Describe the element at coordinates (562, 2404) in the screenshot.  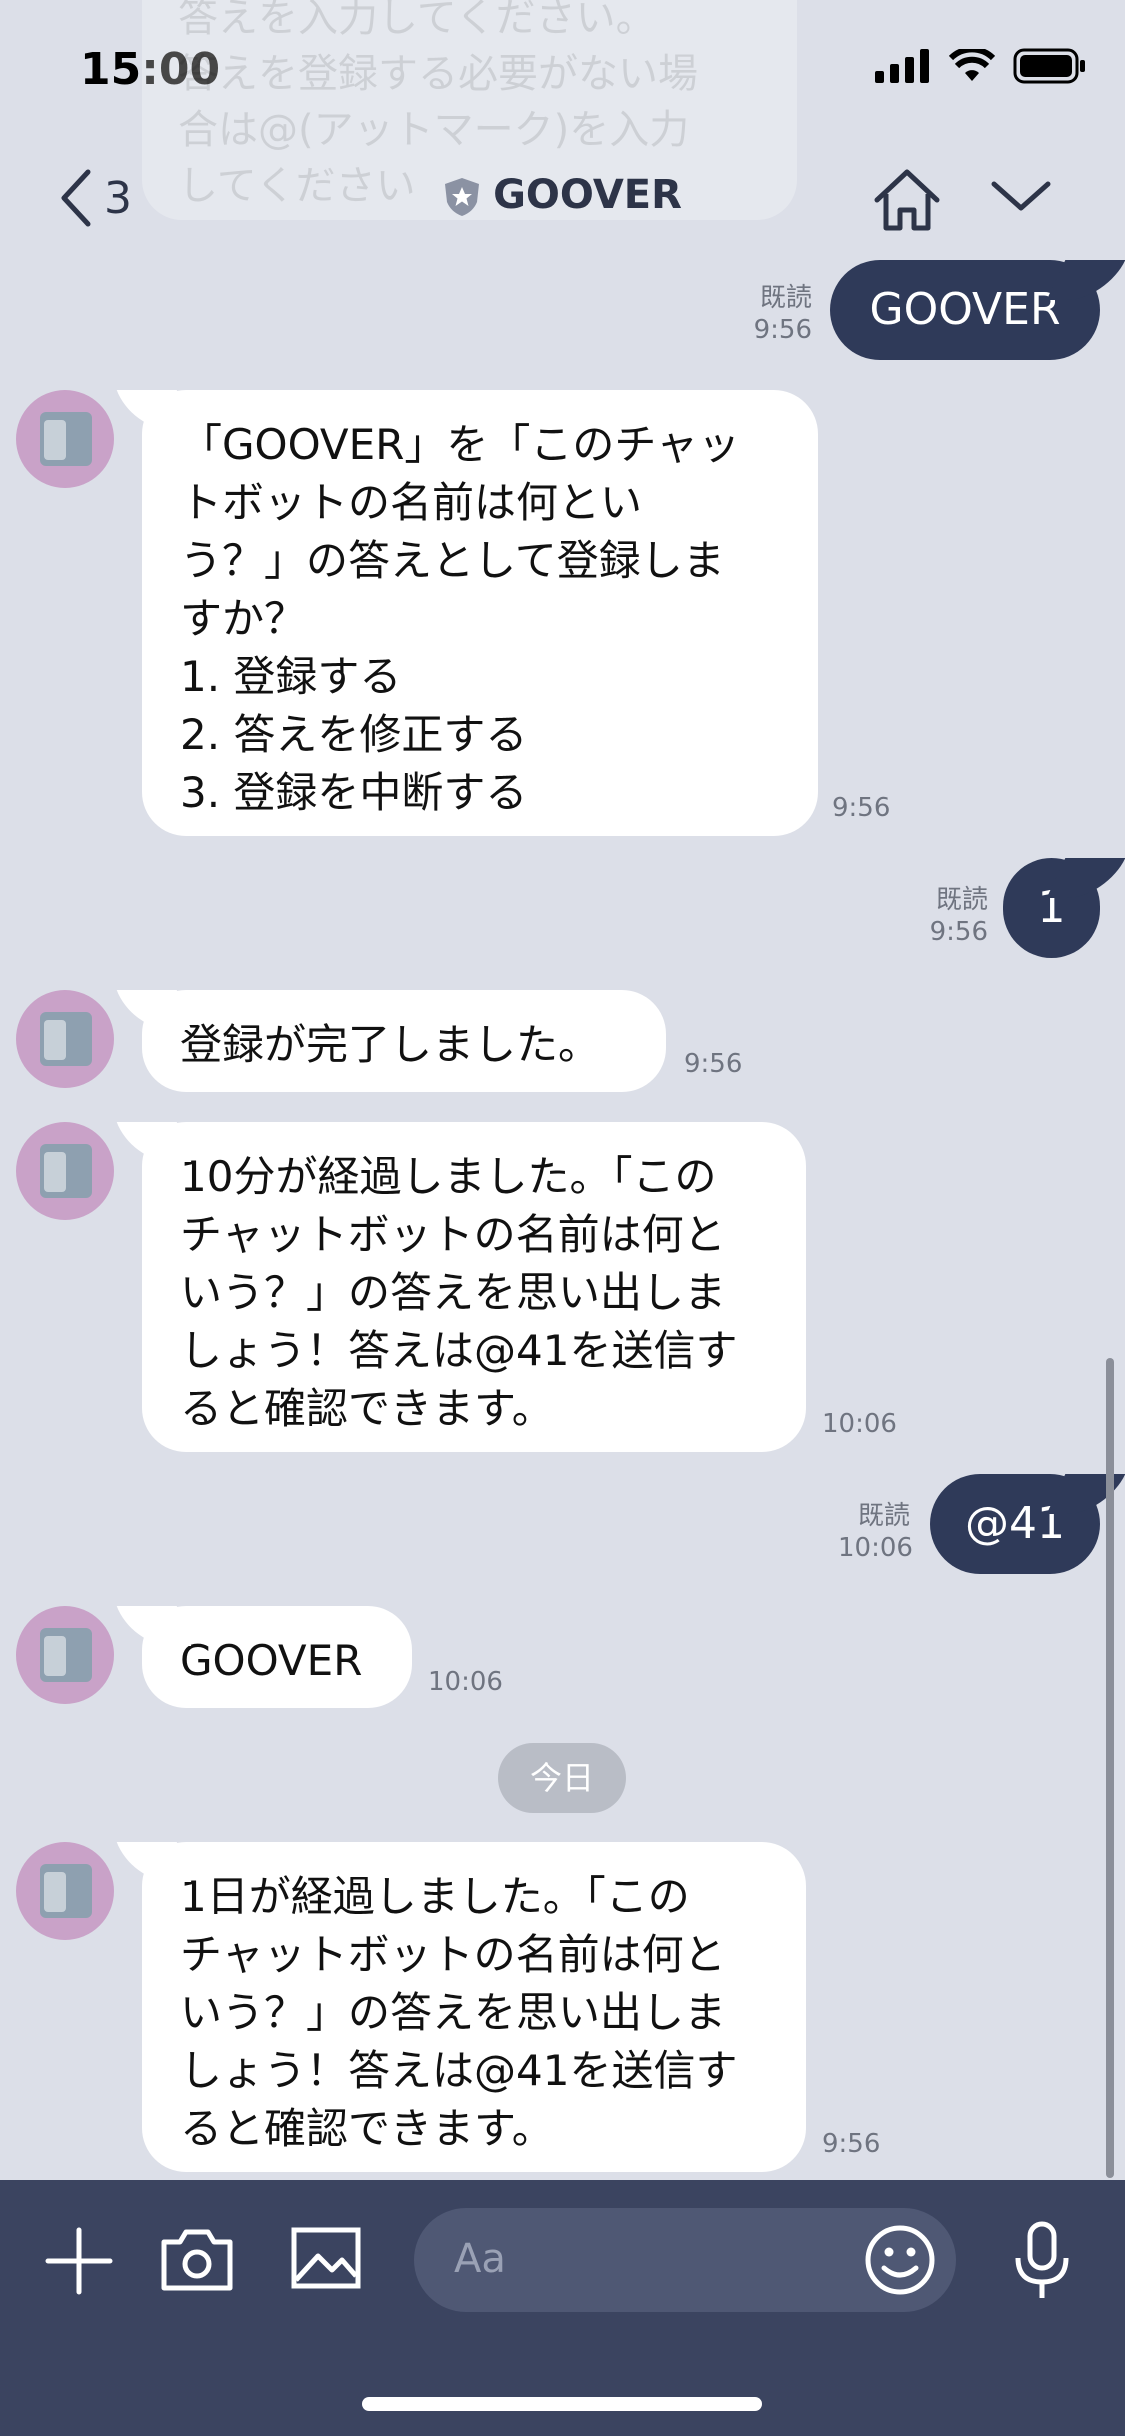
I see `home-indicator` at that location.